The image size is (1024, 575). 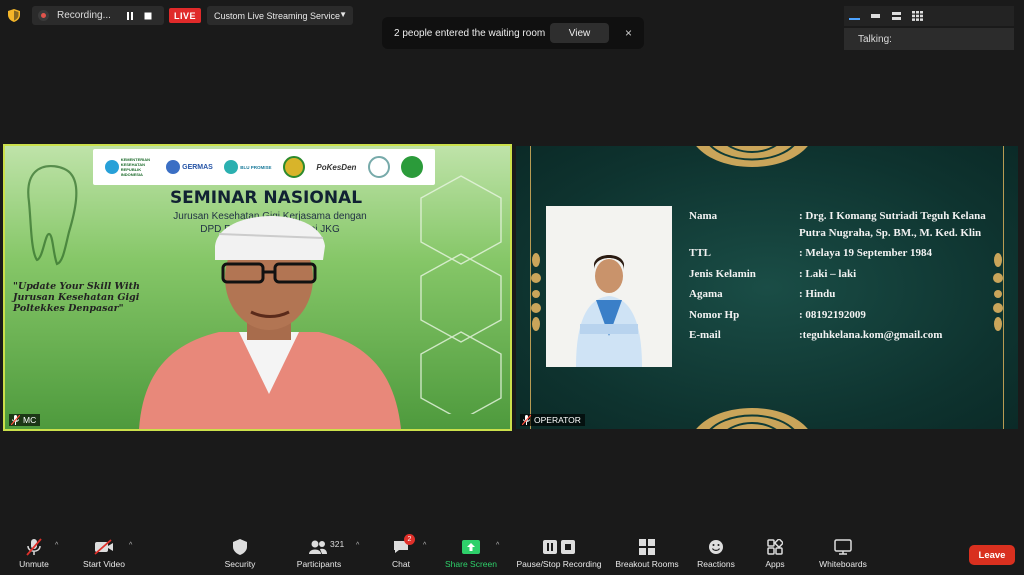 What do you see at coordinates (343, 14) in the screenshot?
I see `caret-down-icon: ▼` at bounding box center [343, 14].